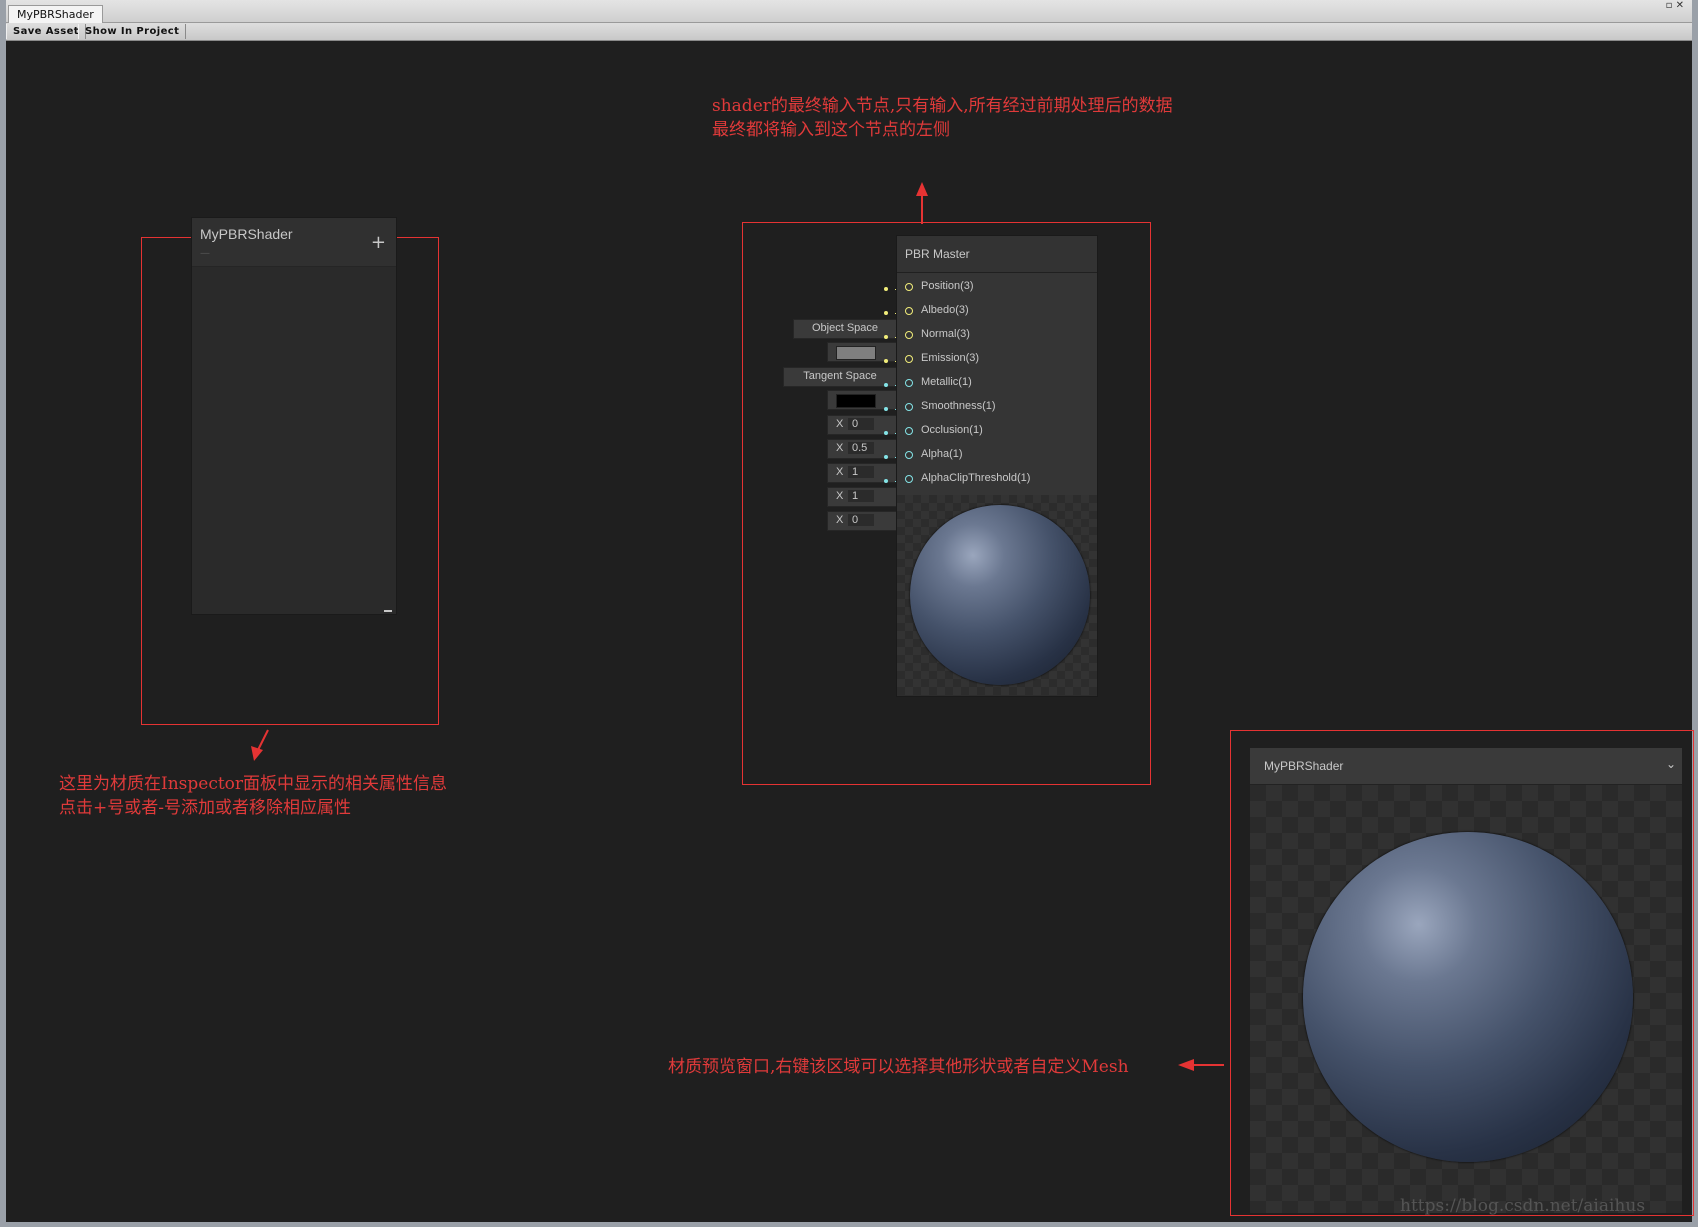 This screenshot has height=1227, width=1698. I want to click on master-node-annotation-line1: shader的最终输入节点,只有输入,所有经过前期处理后的数据, so click(942, 106).